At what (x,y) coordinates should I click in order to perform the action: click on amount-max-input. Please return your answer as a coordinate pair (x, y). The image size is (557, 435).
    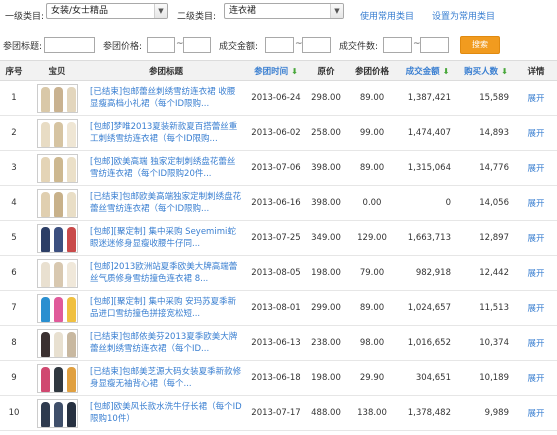
    Looking at the image, I should click on (316, 45).